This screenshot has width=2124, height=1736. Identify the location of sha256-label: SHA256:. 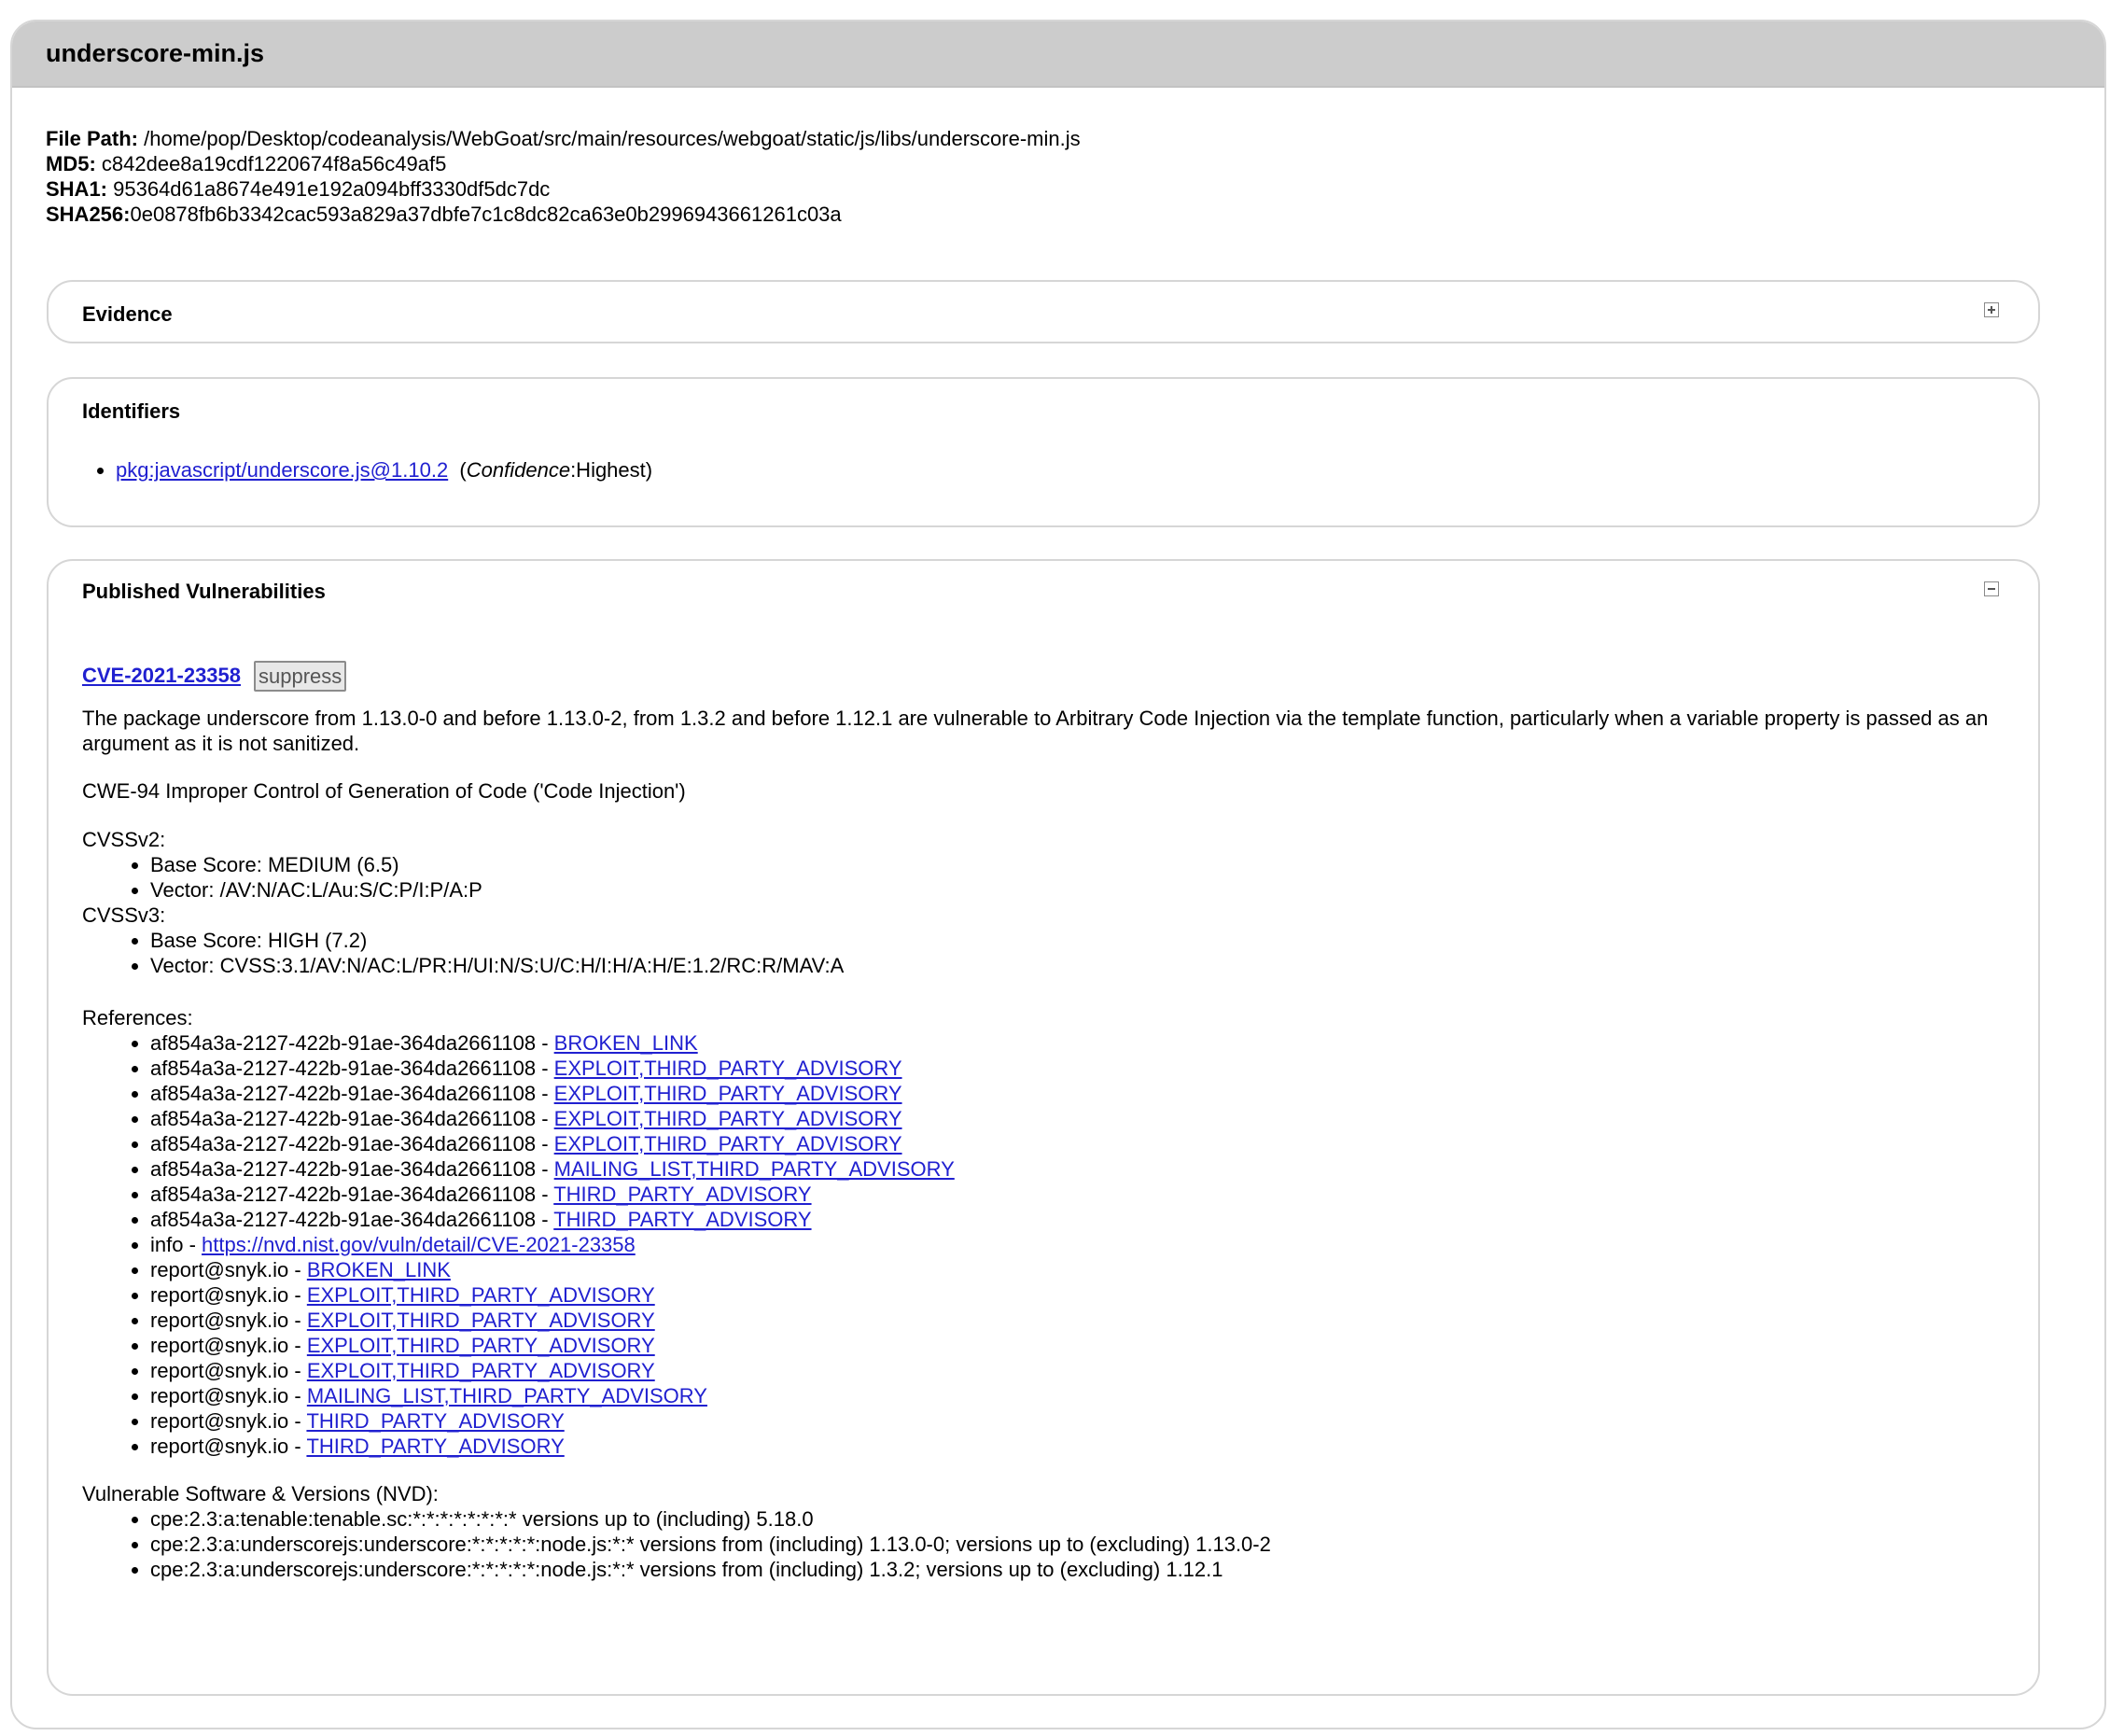
(89, 214).